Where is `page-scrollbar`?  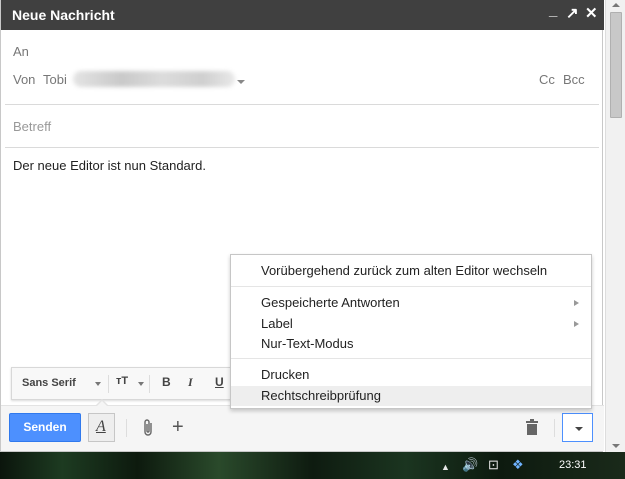
page-scrollbar is located at coordinates (615, 226).